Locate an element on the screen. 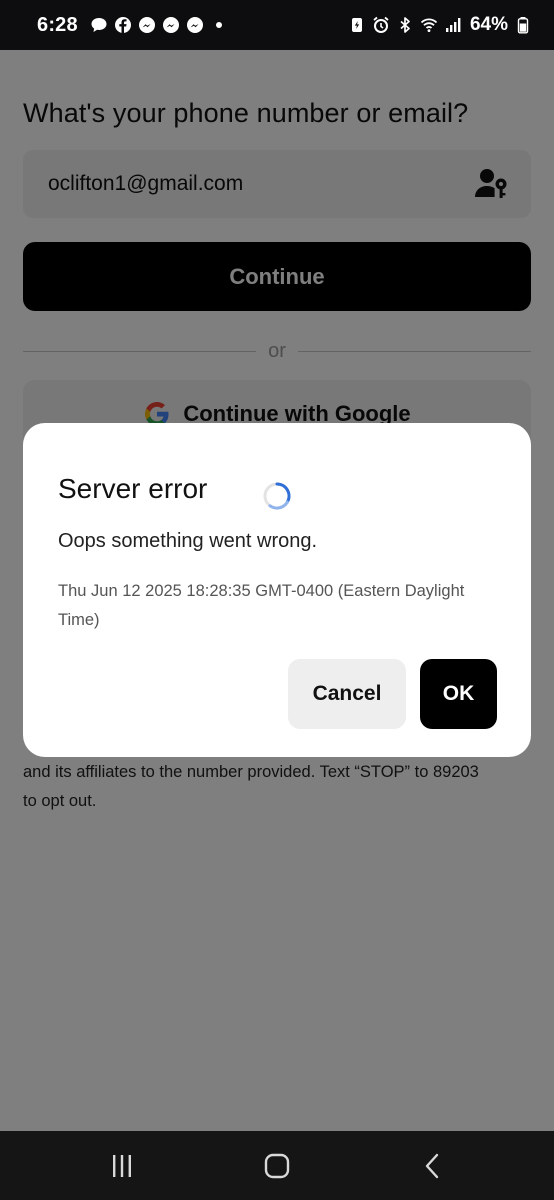  home-icon is located at coordinates (277, 1166).